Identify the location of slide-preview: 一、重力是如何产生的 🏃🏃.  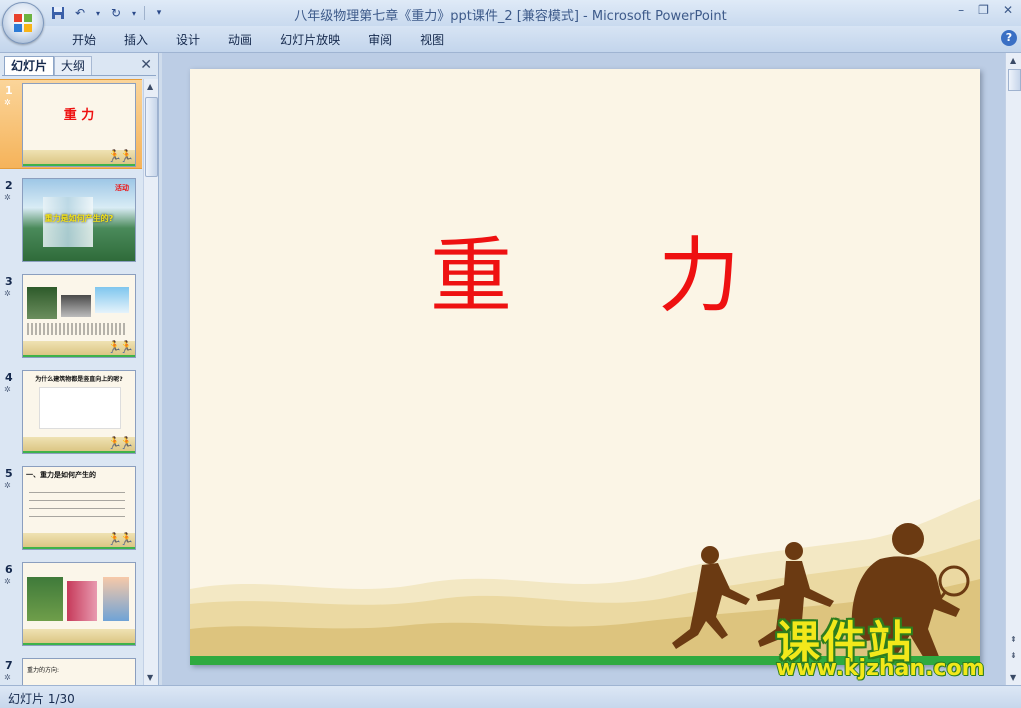
(79, 508).